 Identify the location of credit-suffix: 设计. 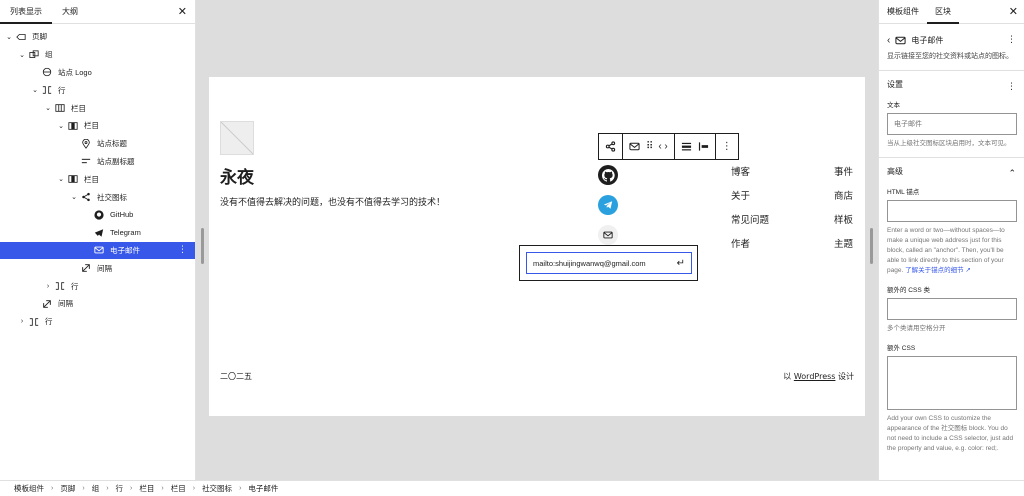
(844, 376).